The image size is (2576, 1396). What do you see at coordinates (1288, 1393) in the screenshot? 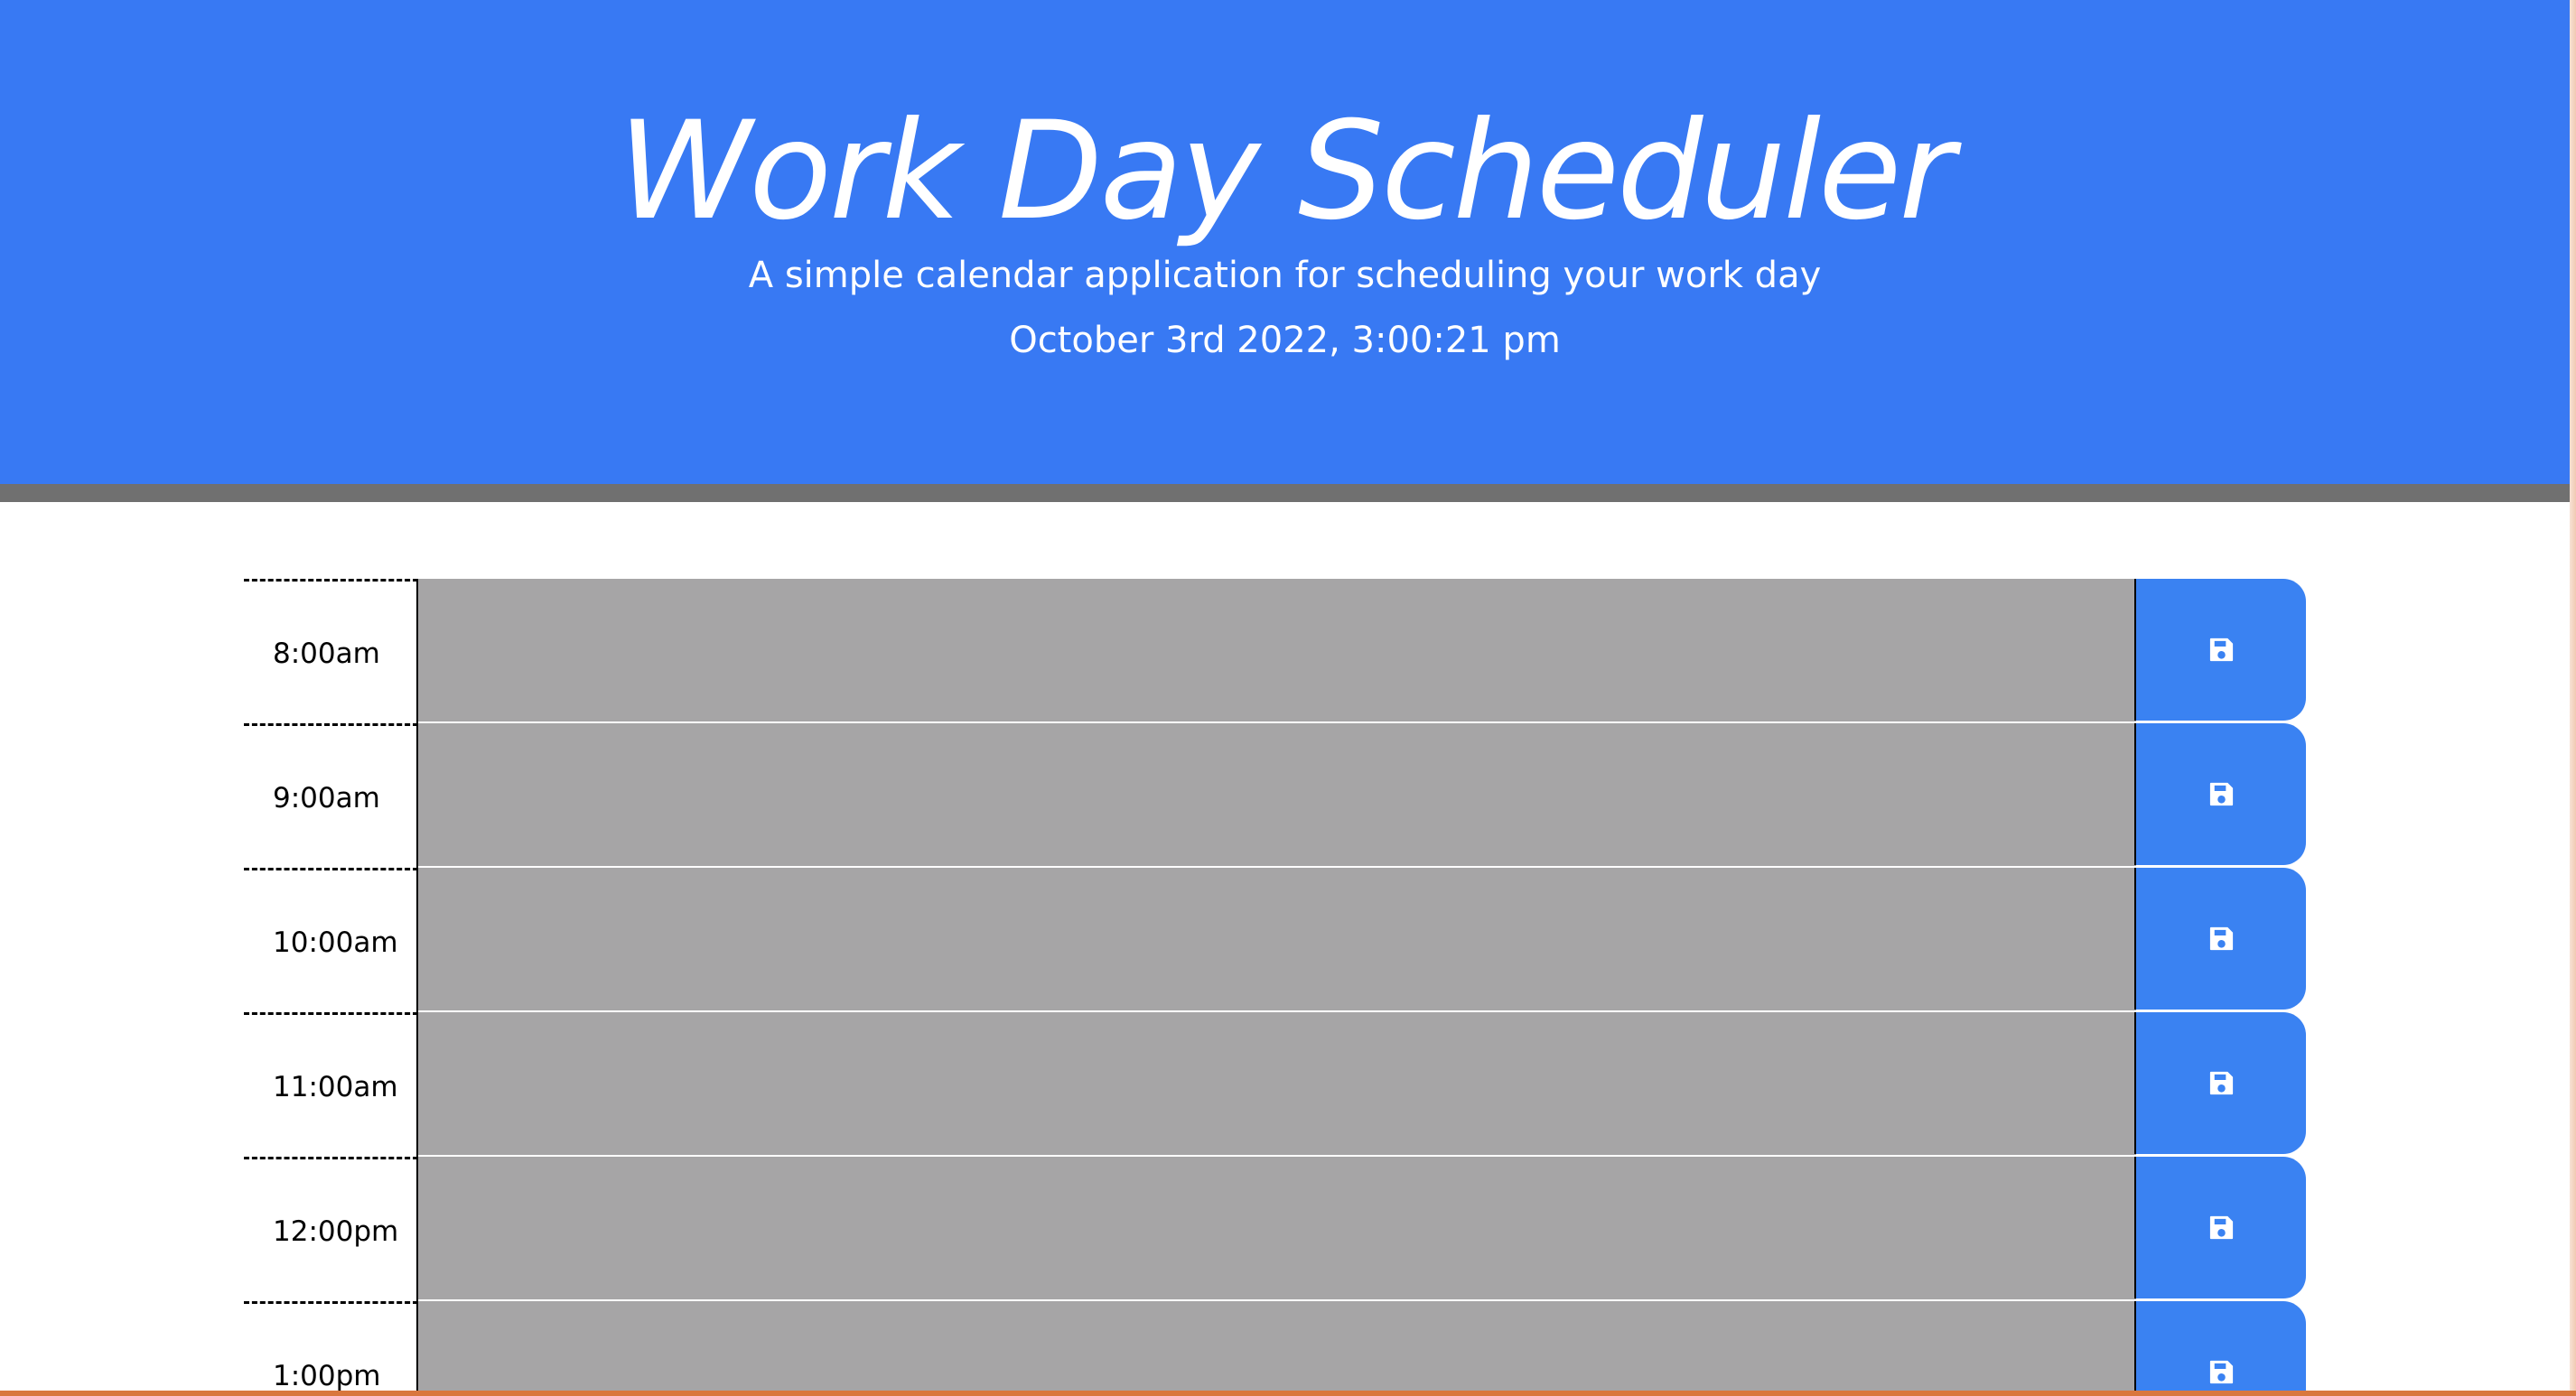
I see `window-edge-bottom` at bounding box center [1288, 1393].